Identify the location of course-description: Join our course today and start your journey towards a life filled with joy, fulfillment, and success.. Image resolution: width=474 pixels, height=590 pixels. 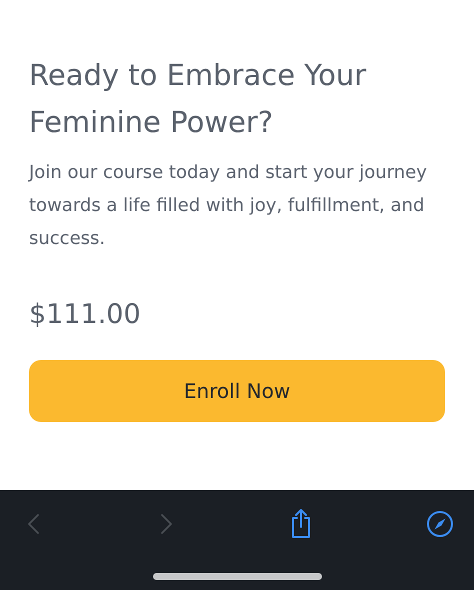
(228, 206).